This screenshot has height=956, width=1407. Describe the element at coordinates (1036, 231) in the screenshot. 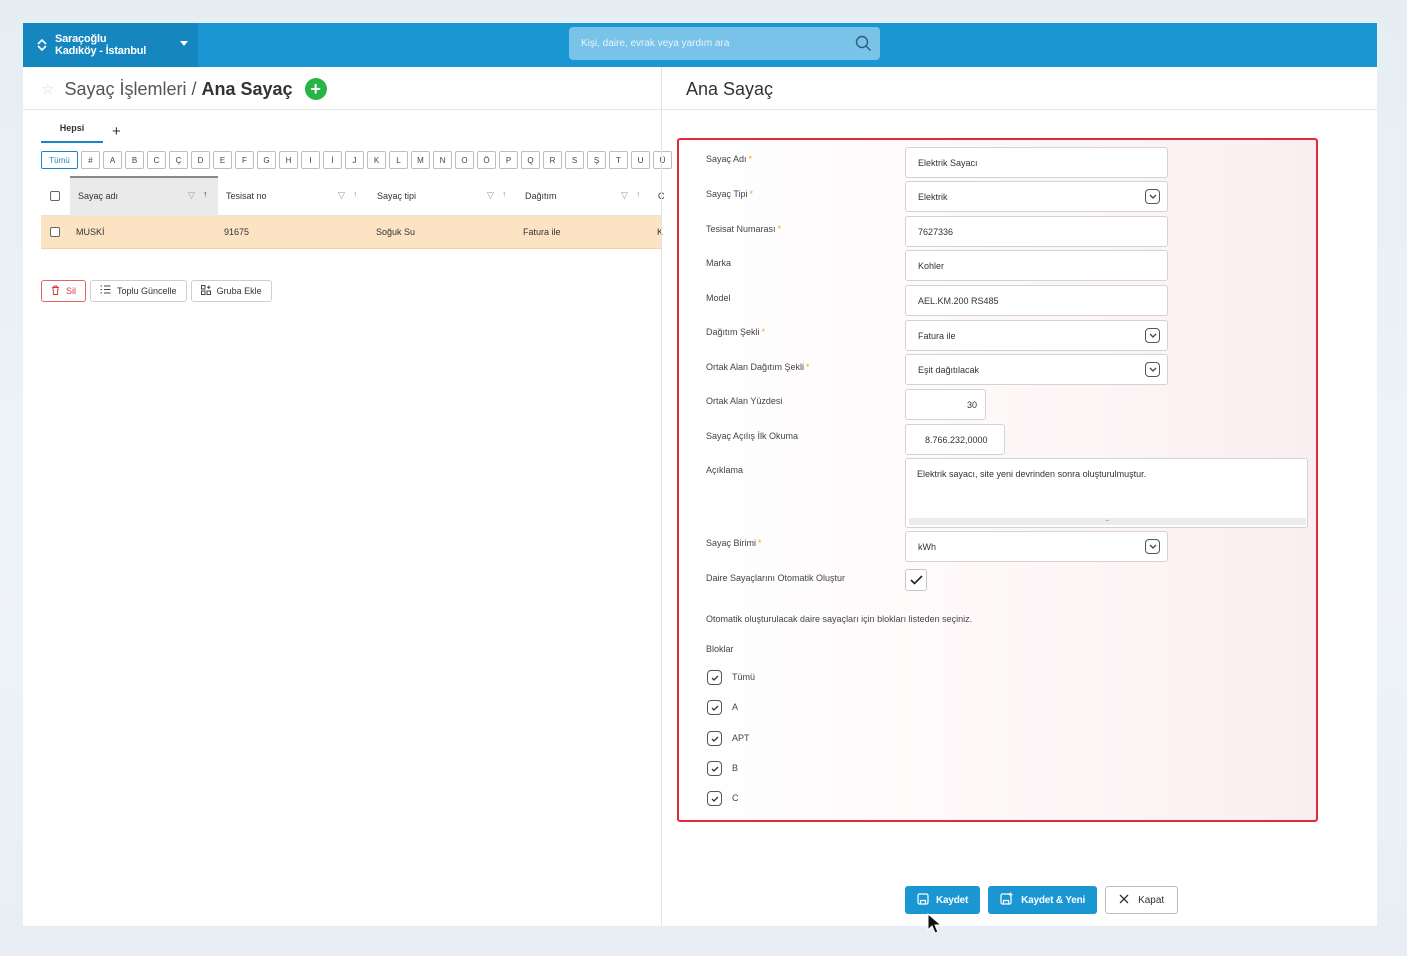

I see `tesisat-numarasi-input: 7627336` at that location.